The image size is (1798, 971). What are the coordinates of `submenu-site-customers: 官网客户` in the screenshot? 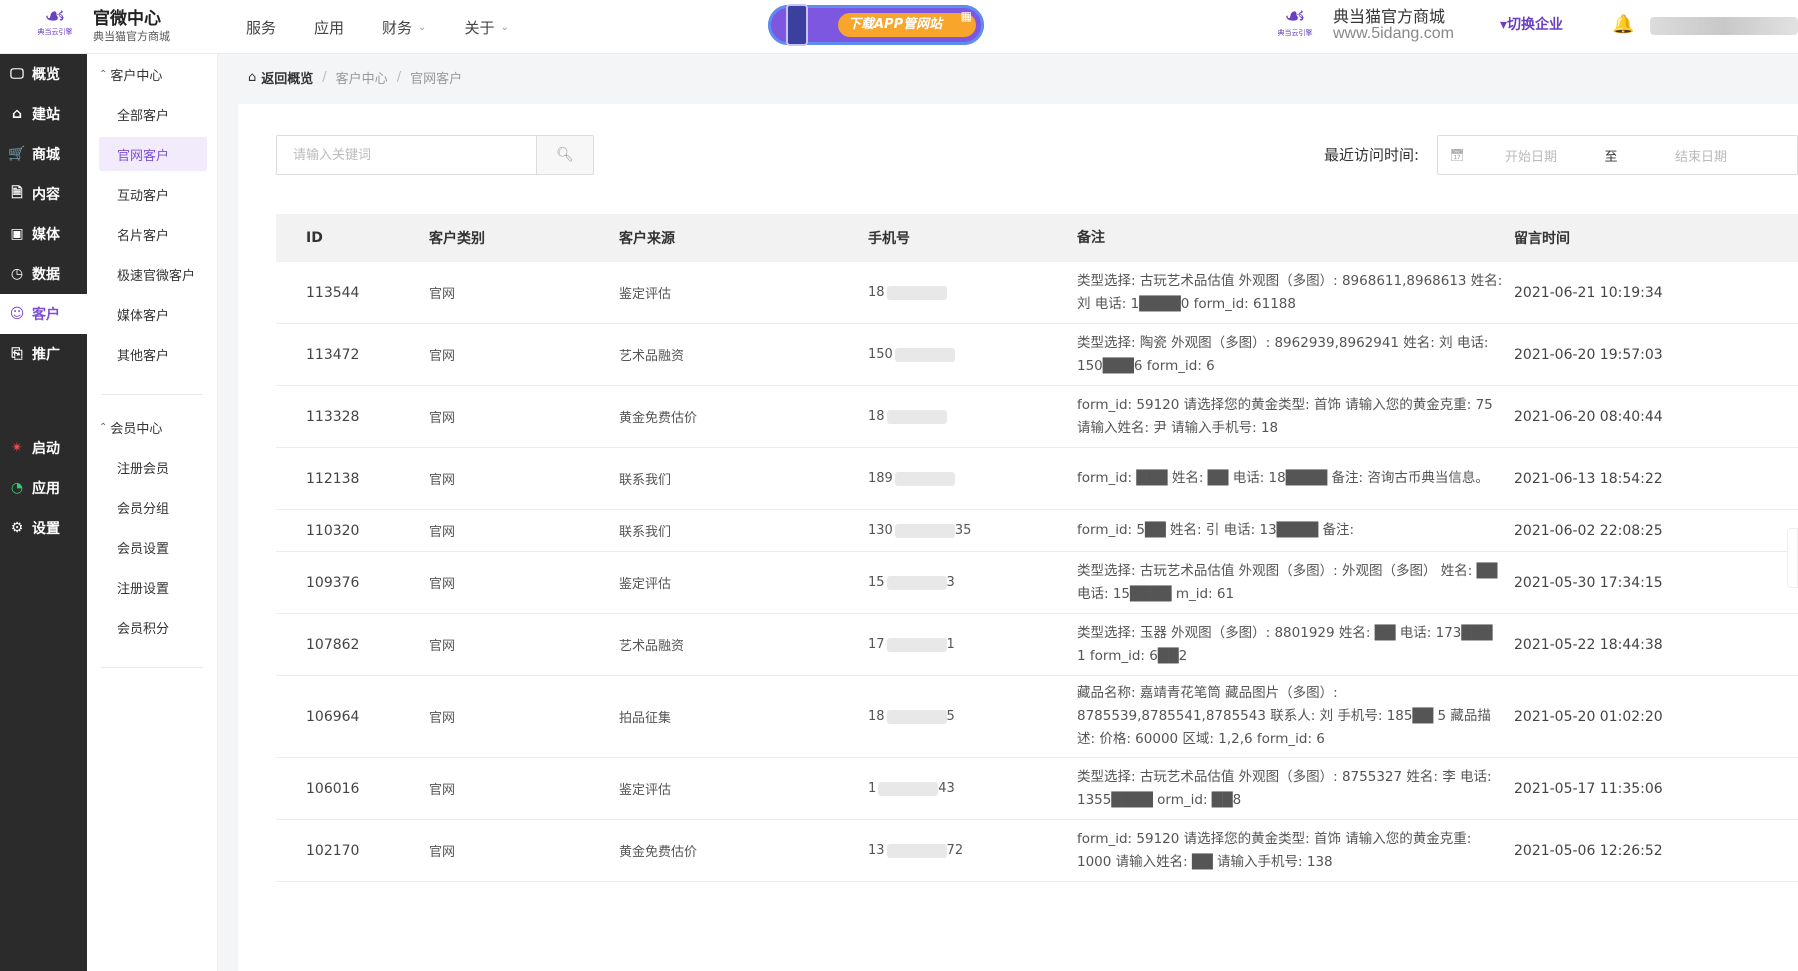 It's located at (153, 154).